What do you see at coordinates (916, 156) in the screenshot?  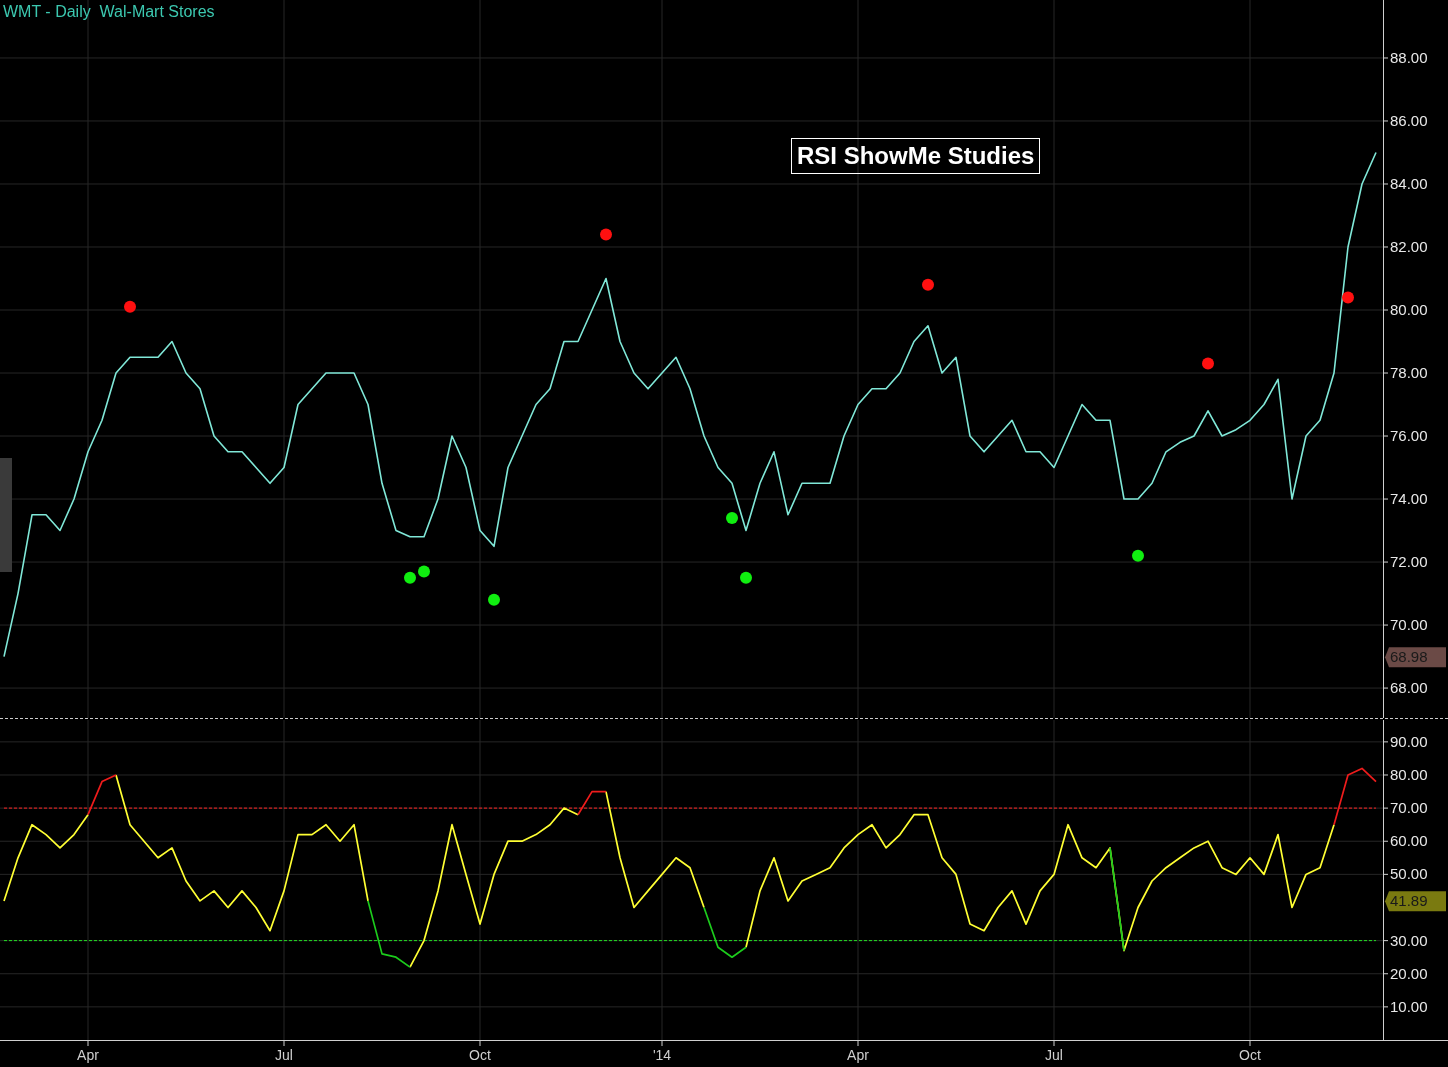 I see `study-label: RSI ShowMe Studies` at bounding box center [916, 156].